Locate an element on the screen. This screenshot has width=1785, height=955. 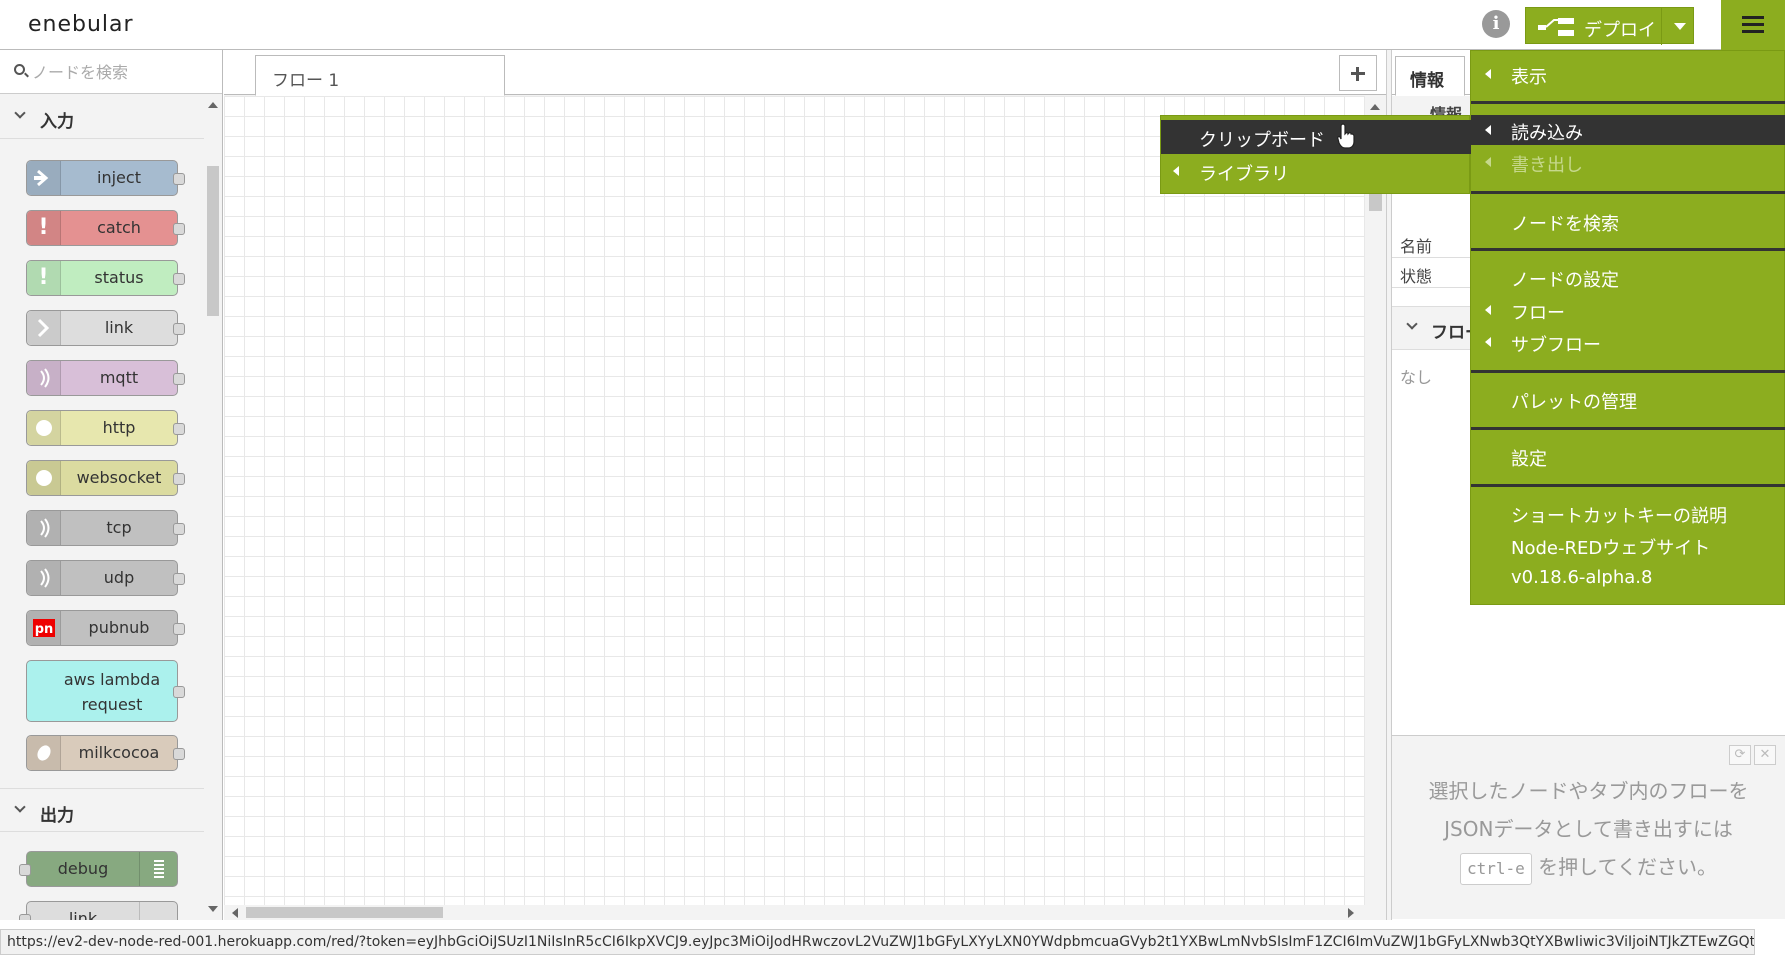
palette-node-pubnub: pn pubnub is located at coordinates (105, 628).